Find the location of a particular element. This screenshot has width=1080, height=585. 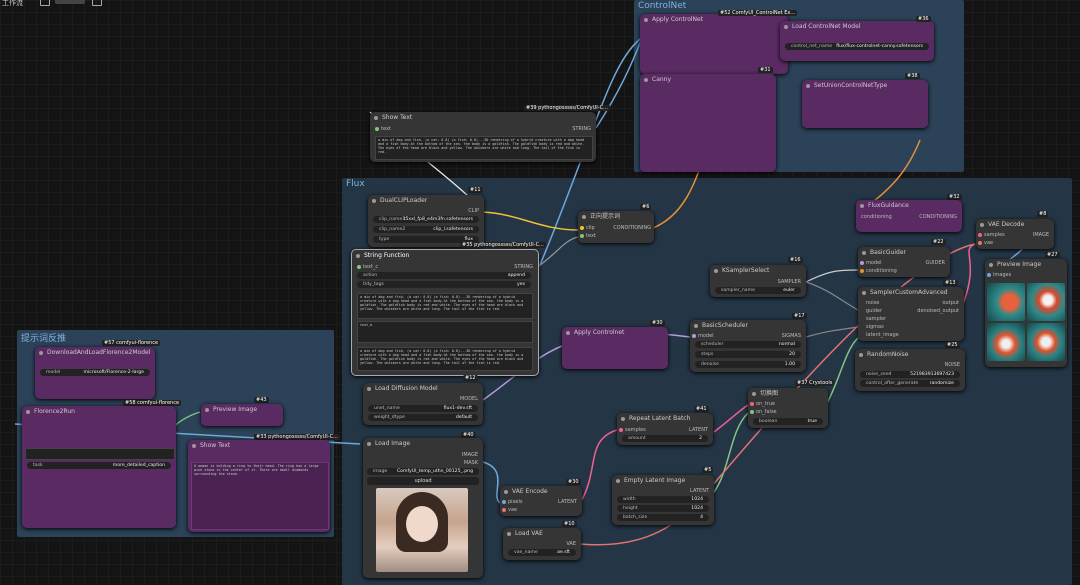

noise-input: noise is located at coordinates (872, 303).